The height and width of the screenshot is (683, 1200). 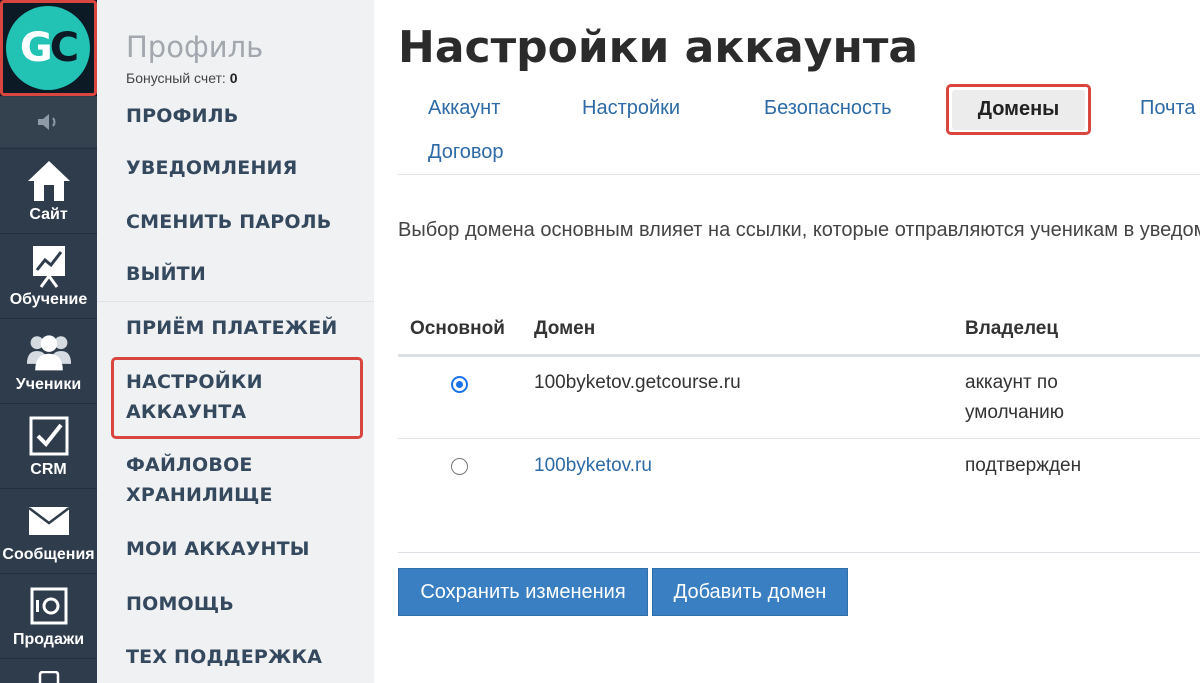 I want to click on menu-item-file-storage-line1: ФАЙЛОВОЕ, so click(x=189, y=465).